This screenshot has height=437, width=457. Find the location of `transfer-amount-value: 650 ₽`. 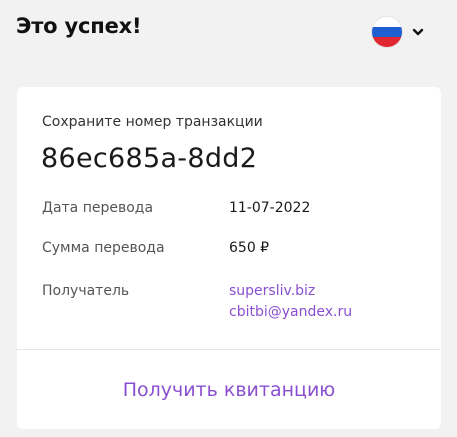

transfer-amount-value: 650 ₽ is located at coordinates (249, 248).